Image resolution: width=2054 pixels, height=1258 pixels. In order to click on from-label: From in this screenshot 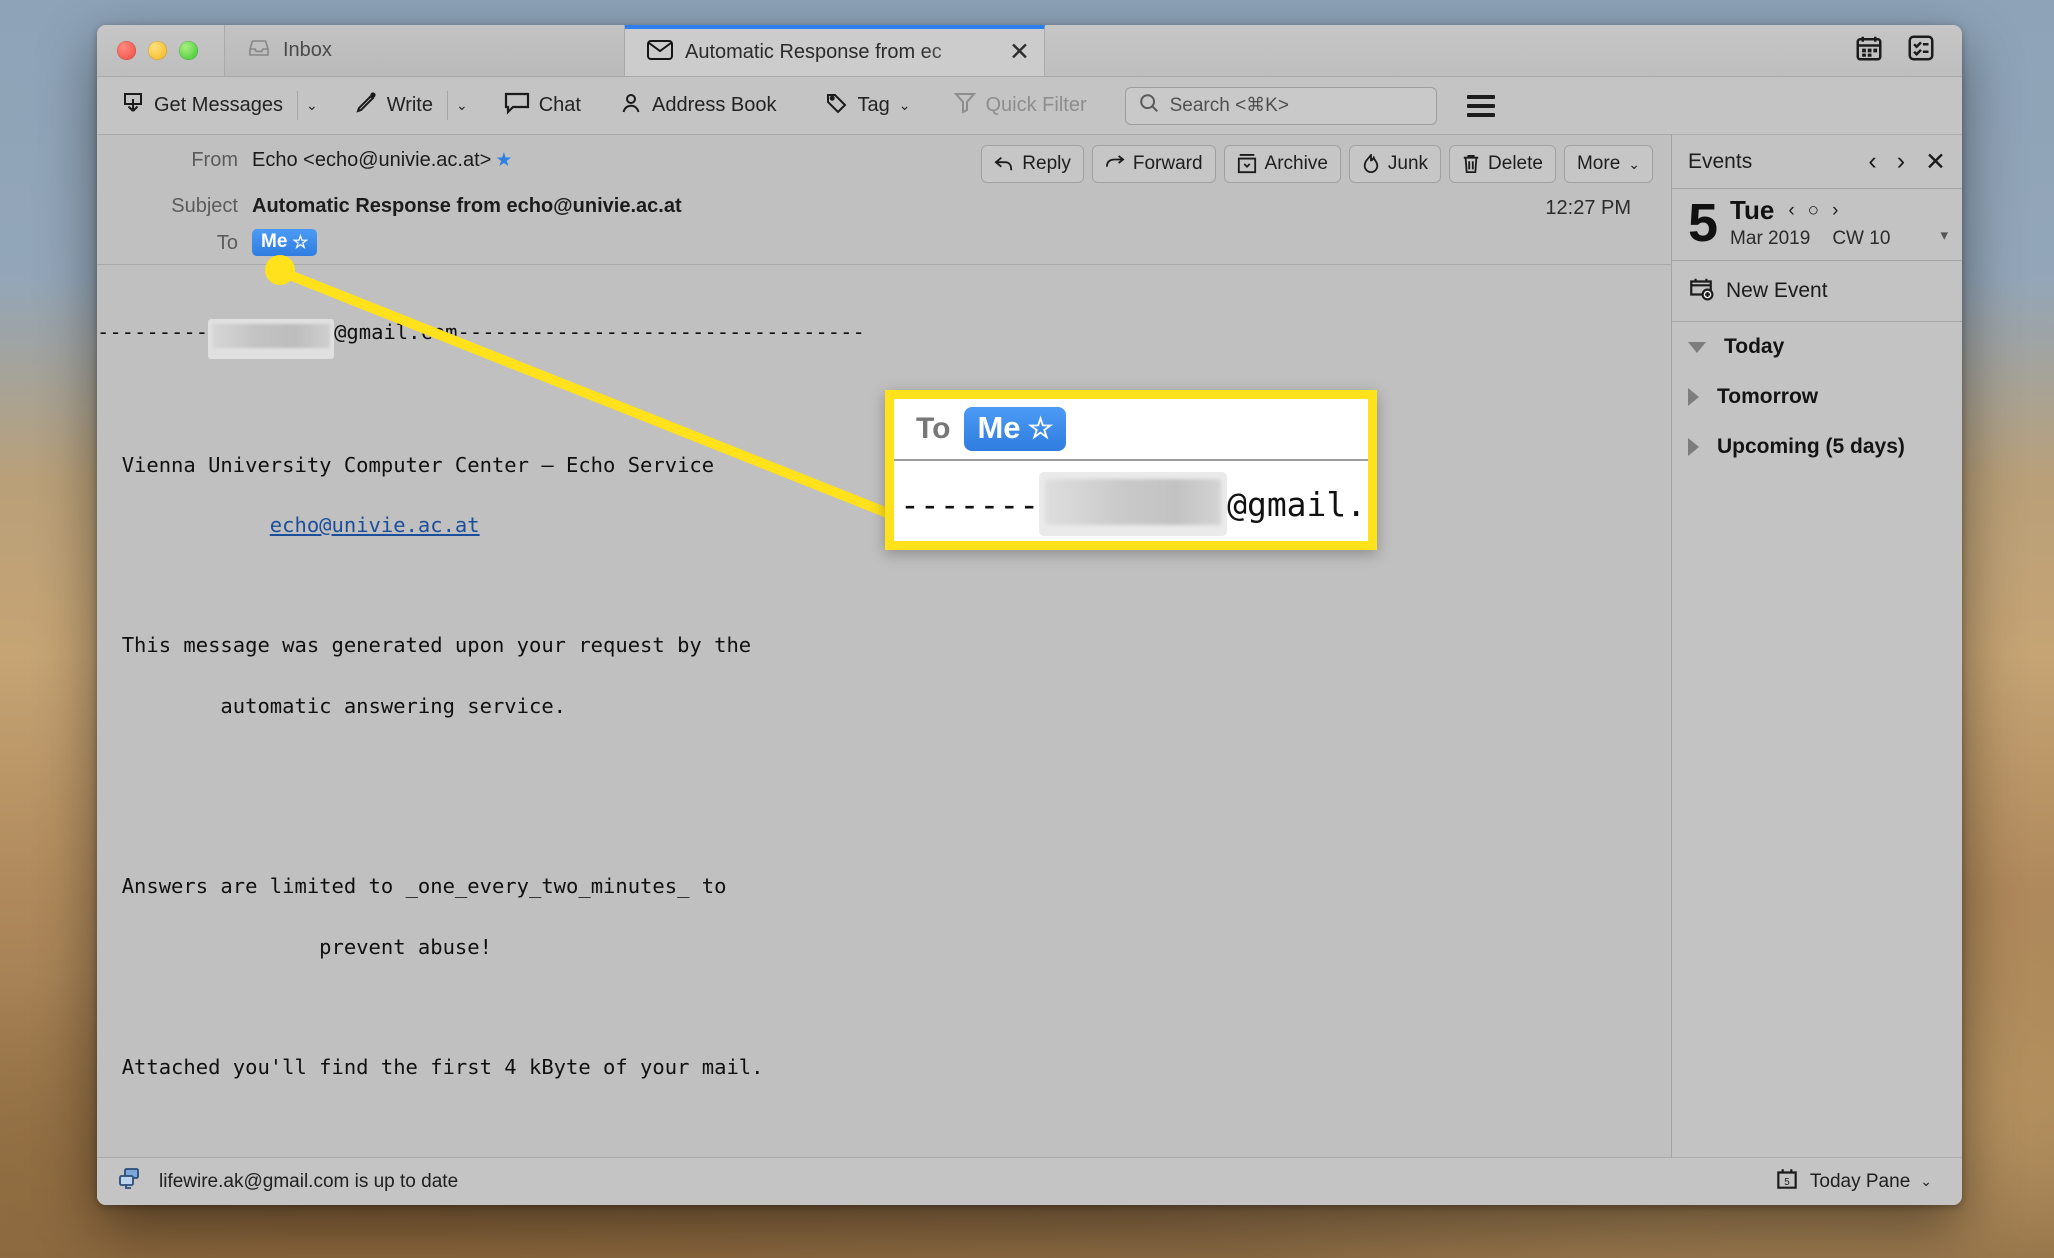, I will do `click(214, 160)`.